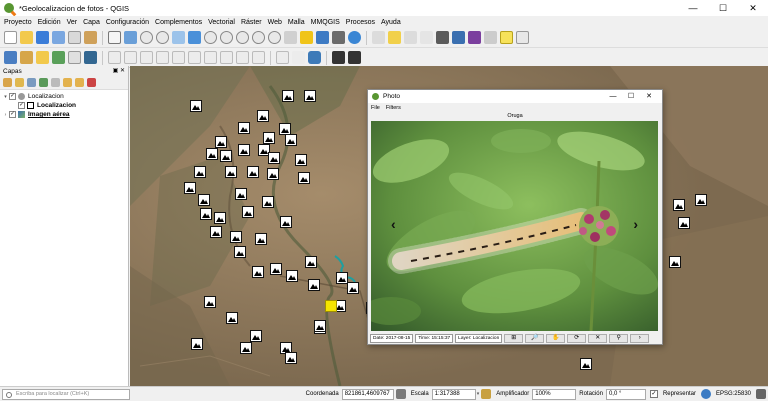 Image resolution: width=768 pixels, height=401 pixels. Describe the element at coordinates (635, 224) in the screenshot. I see `next-photo-button: ›` at that location.